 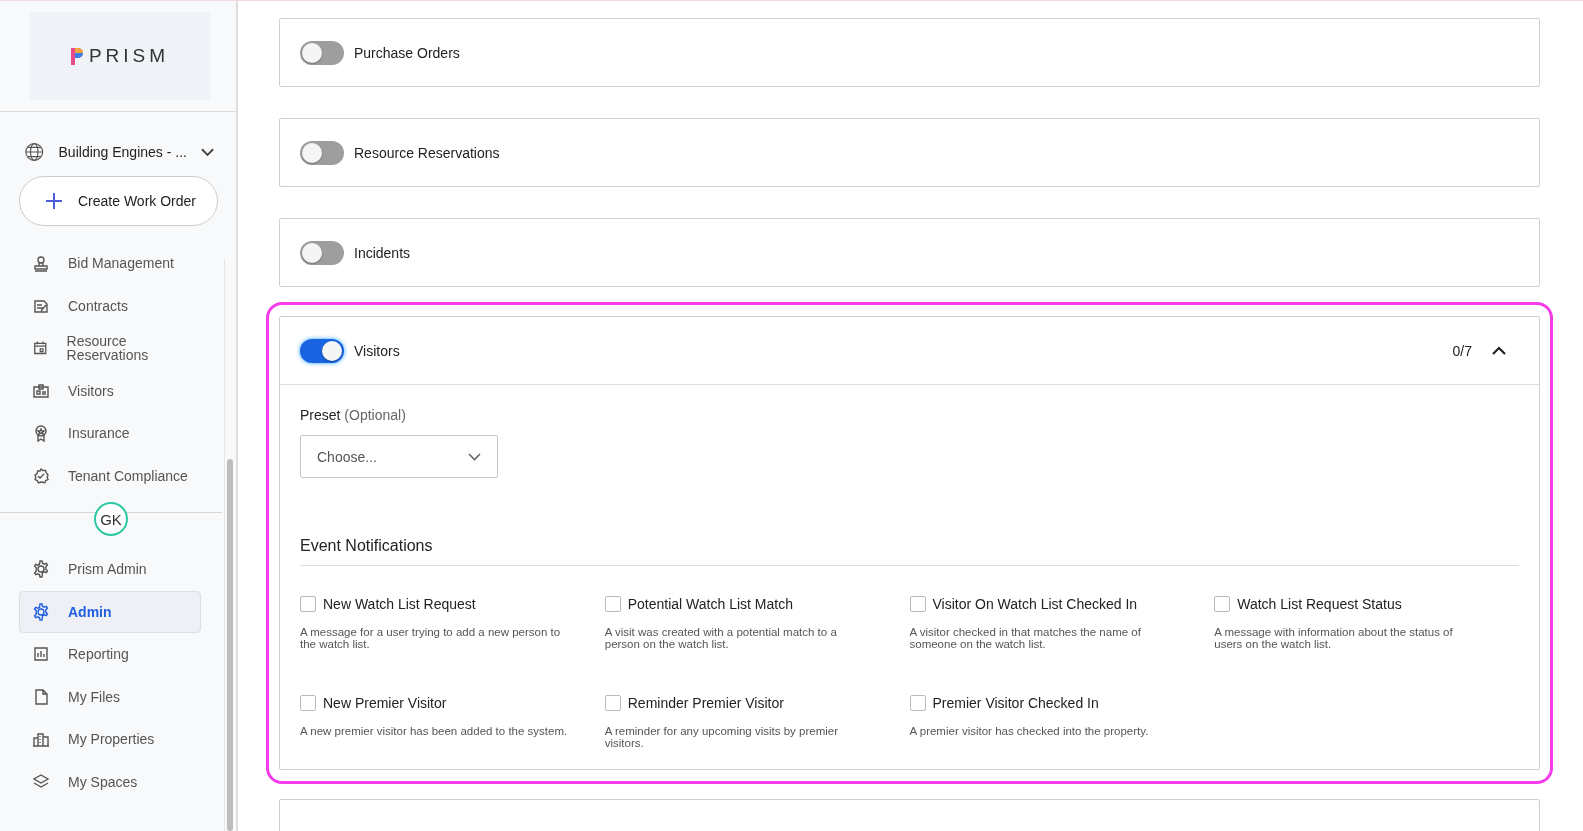 What do you see at coordinates (110, 569) in the screenshot?
I see `nav-item: Prism Admin` at bounding box center [110, 569].